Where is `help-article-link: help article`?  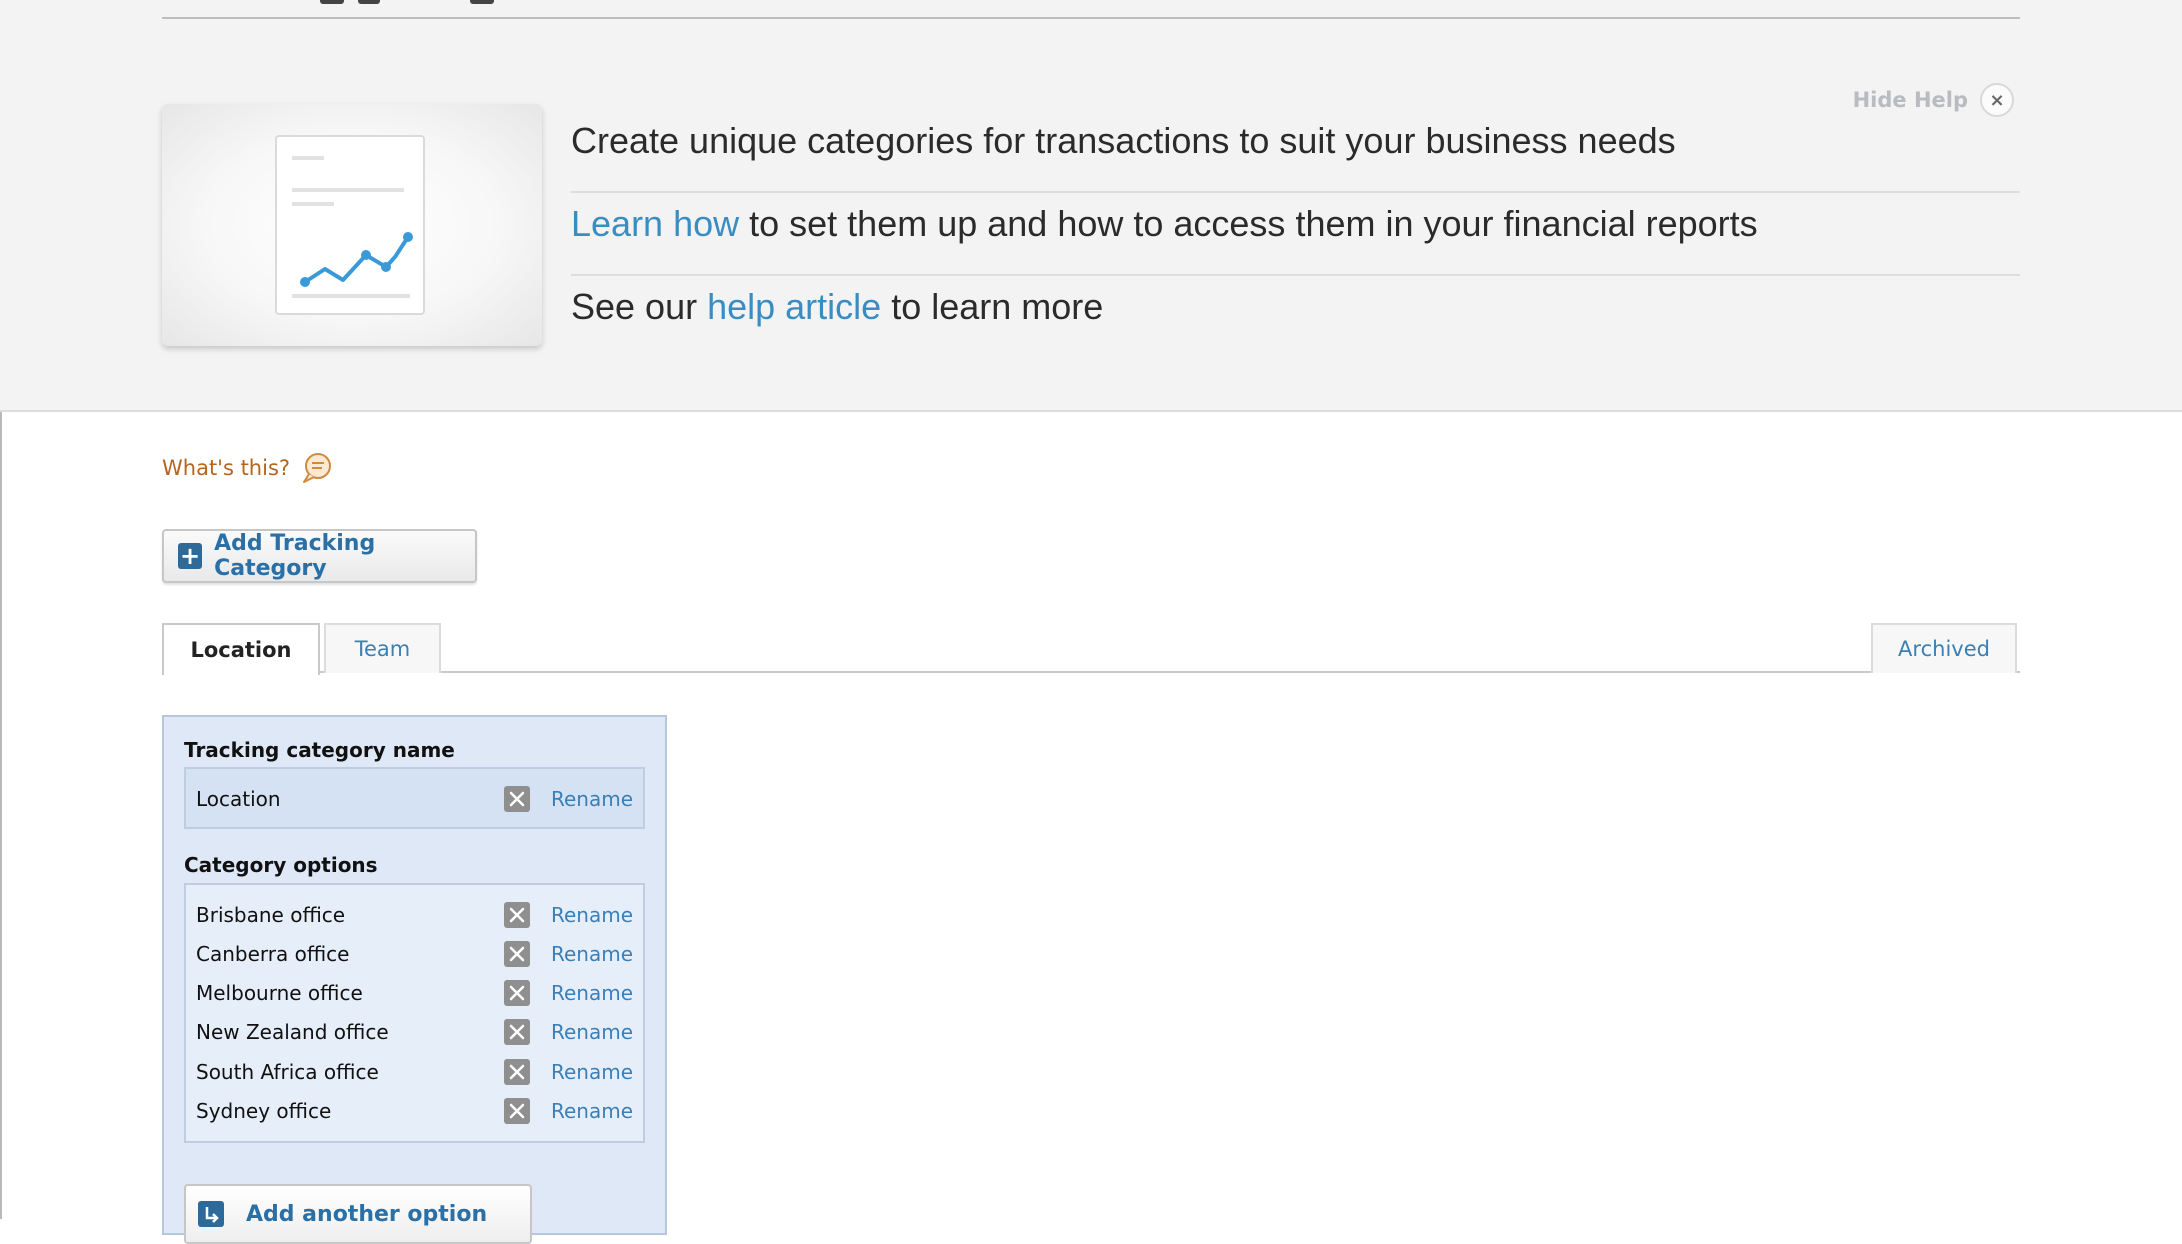 help-article-link: help article is located at coordinates (794, 306).